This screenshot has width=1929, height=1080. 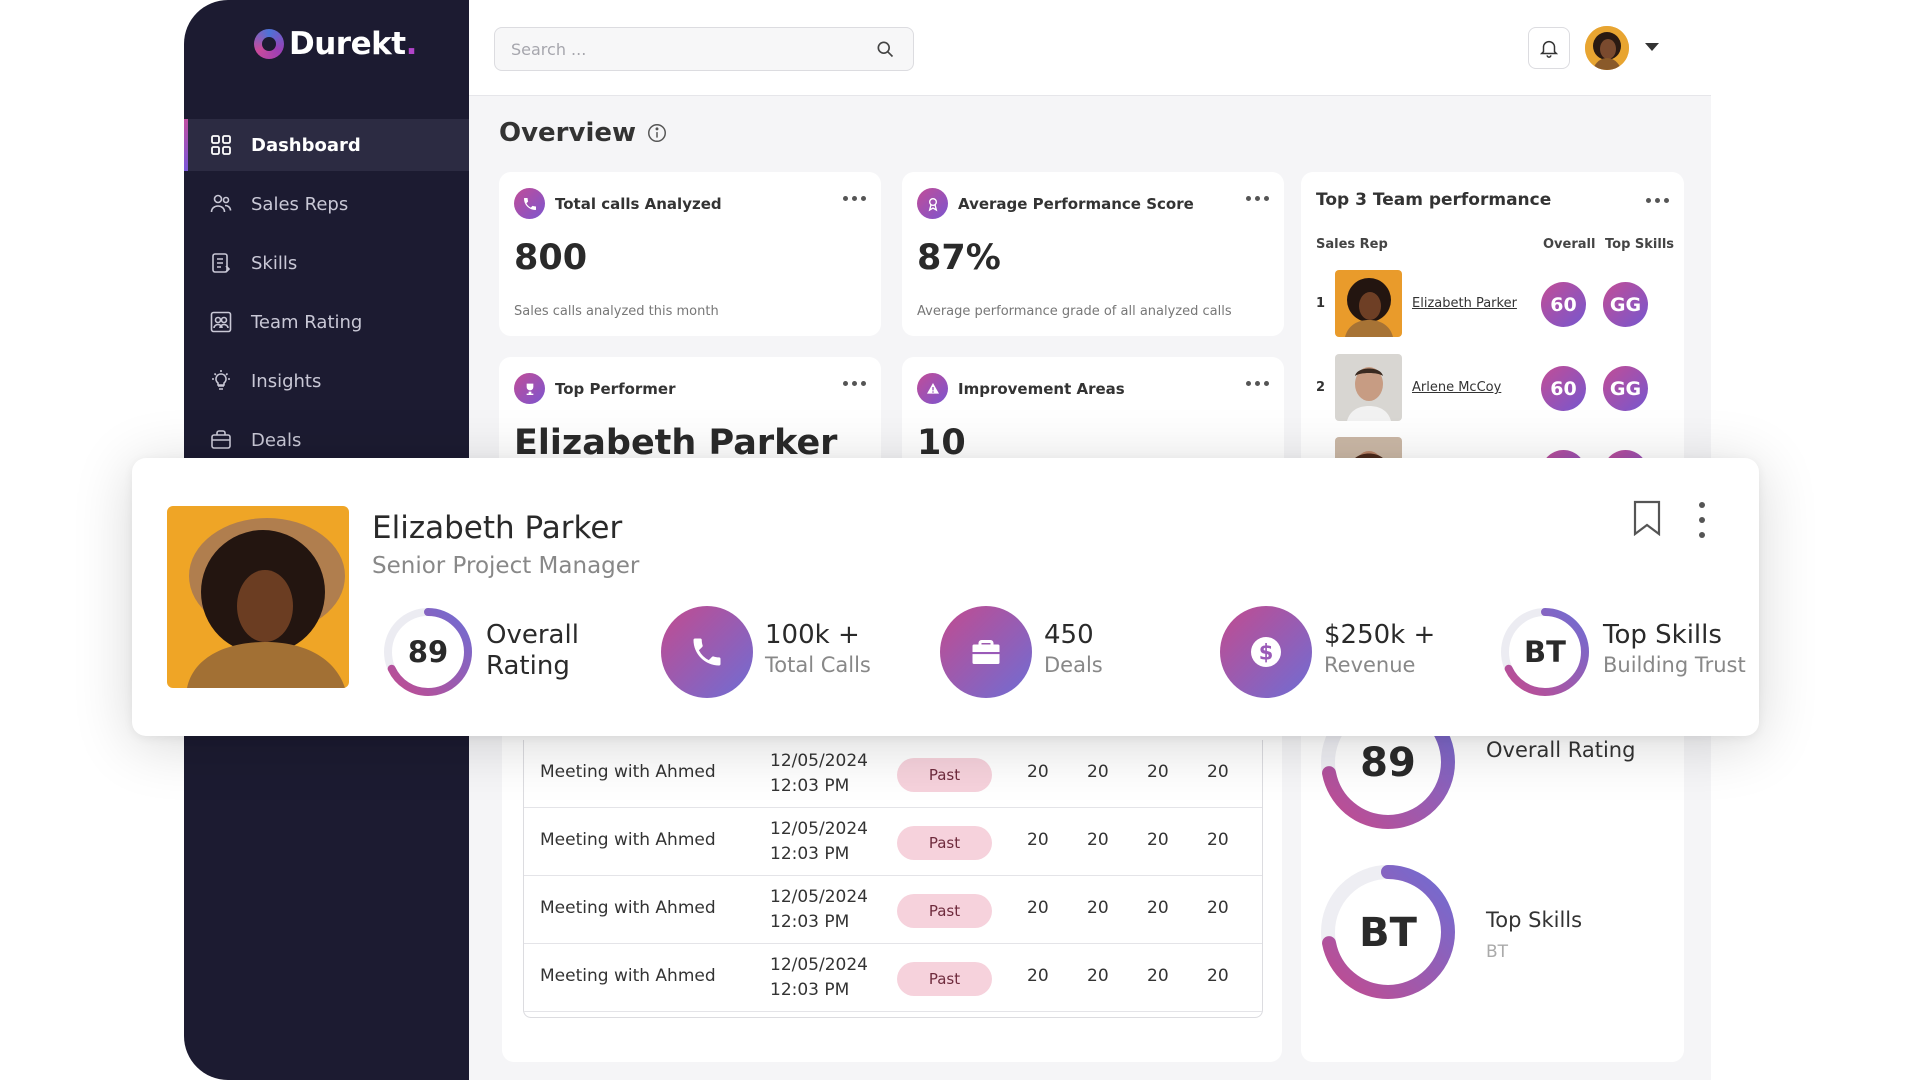 I want to click on award-icon, so click(x=932, y=203).